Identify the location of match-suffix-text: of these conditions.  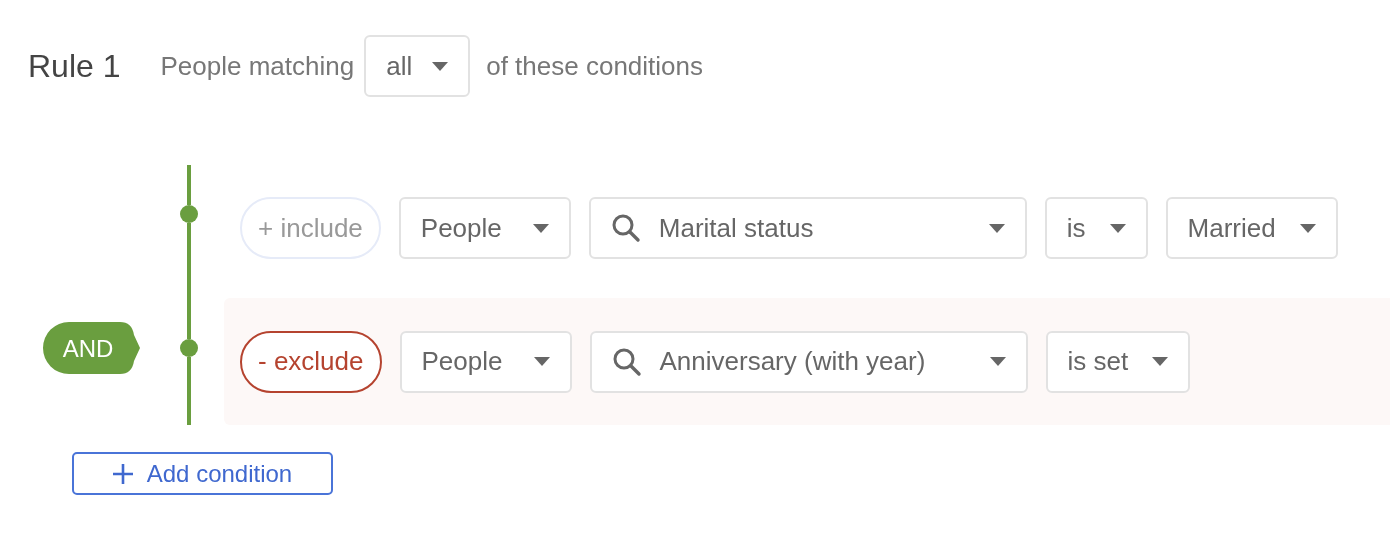
(594, 66).